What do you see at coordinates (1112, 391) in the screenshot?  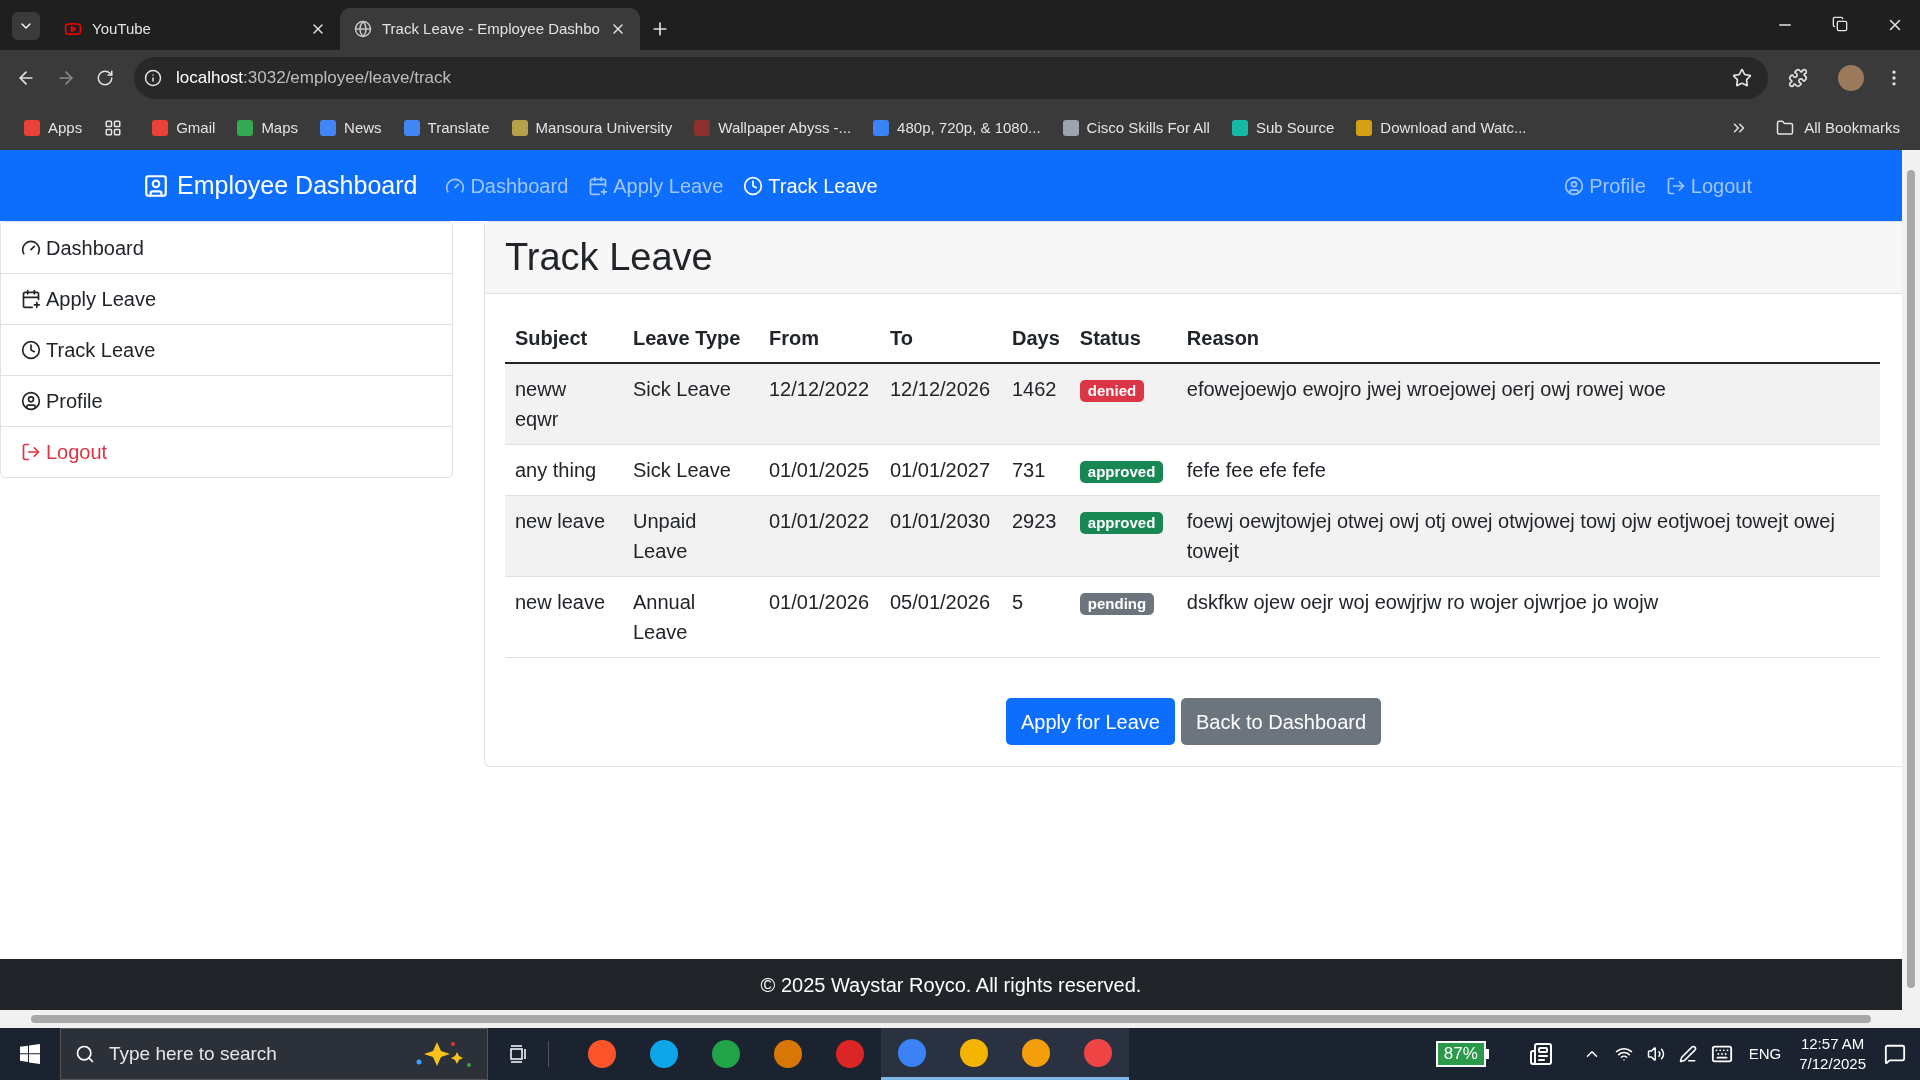 I see `status-badge: denied` at bounding box center [1112, 391].